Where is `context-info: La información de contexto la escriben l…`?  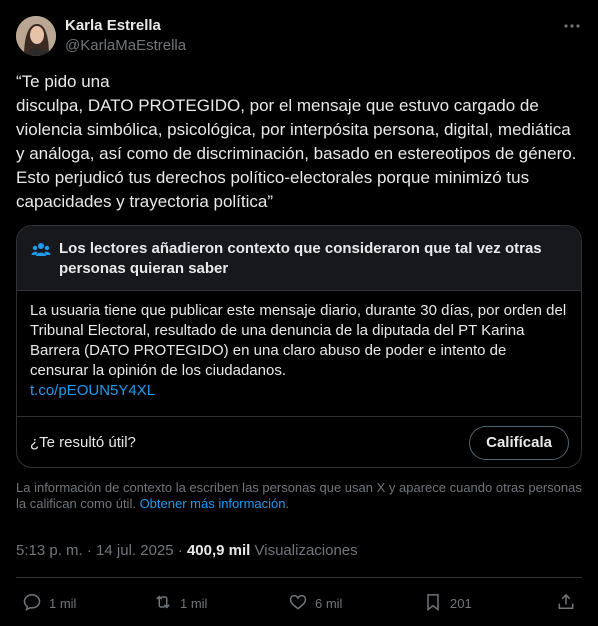
context-info: La información de contexto la escriben l… is located at coordinates (299, 496).